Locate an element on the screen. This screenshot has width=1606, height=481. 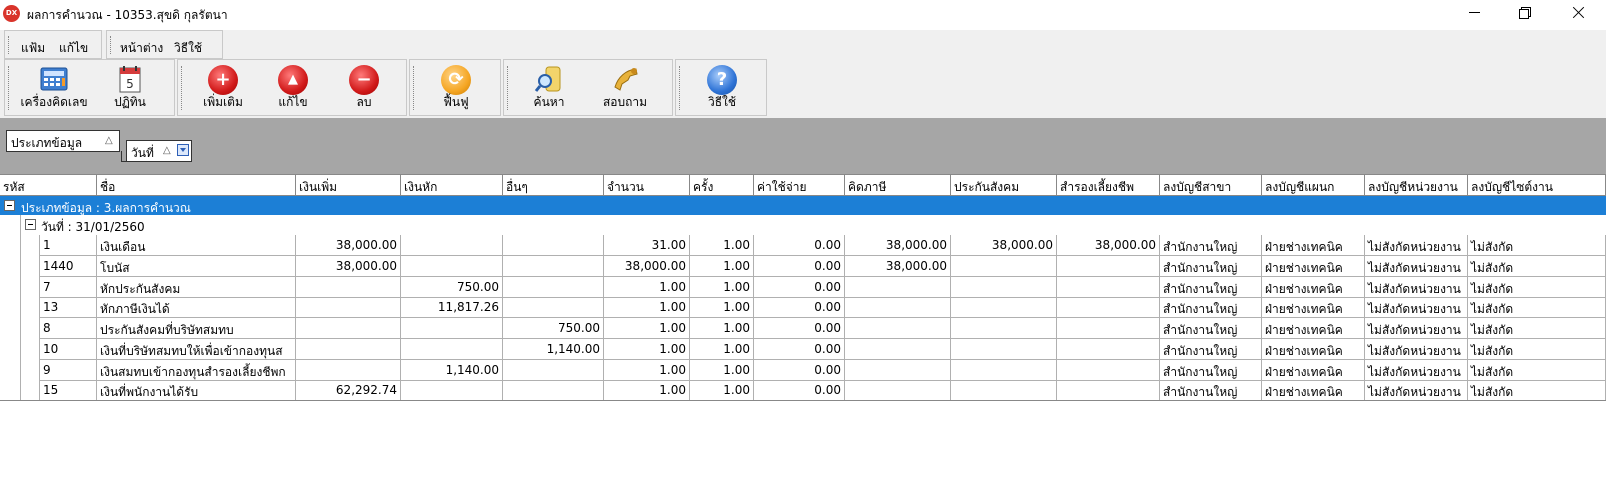
cell-name: ประกันสังคมที่บริษัทสมทบ is located at coordinates (196, 328).